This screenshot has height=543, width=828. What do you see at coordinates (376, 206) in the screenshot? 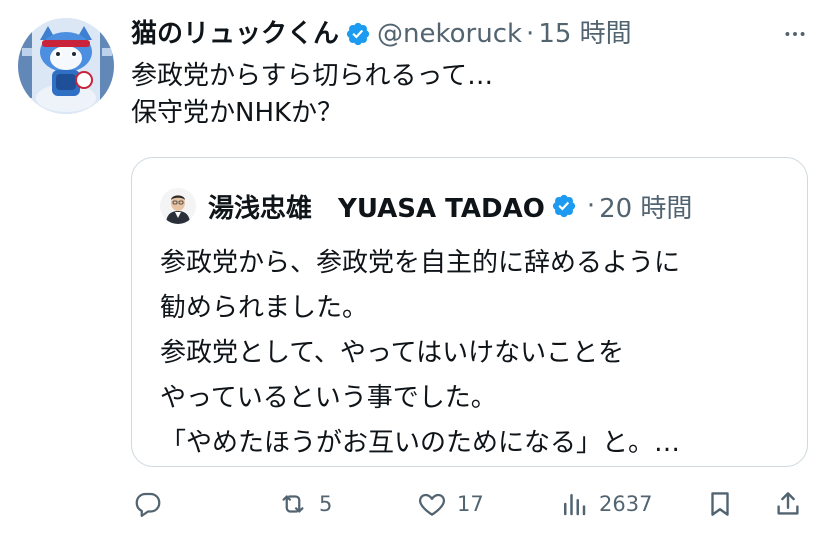
I see `quoted-author-display-name: 湯浅忠雄 YUASA TADAO` at bounding box center [376, 206].